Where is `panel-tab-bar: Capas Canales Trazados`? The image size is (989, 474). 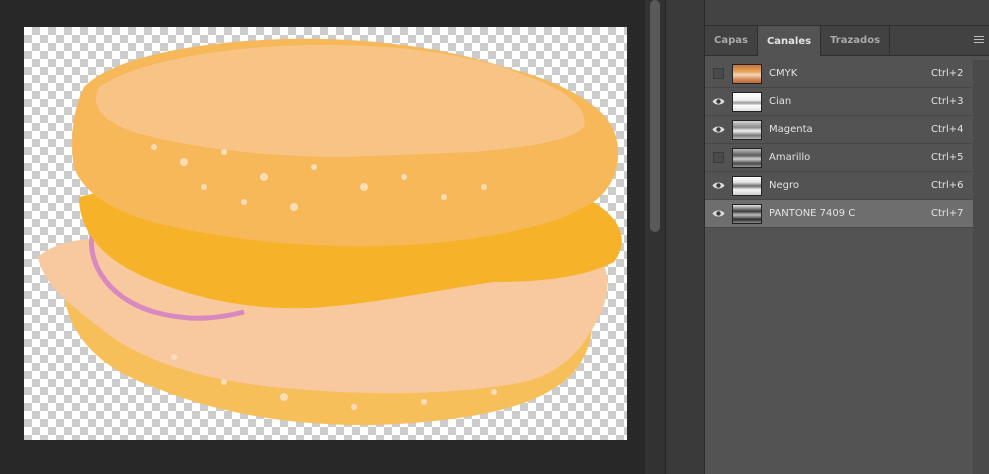 panel-tab-bar: Capas Canales Trazados is located at coordinates (847, 41).